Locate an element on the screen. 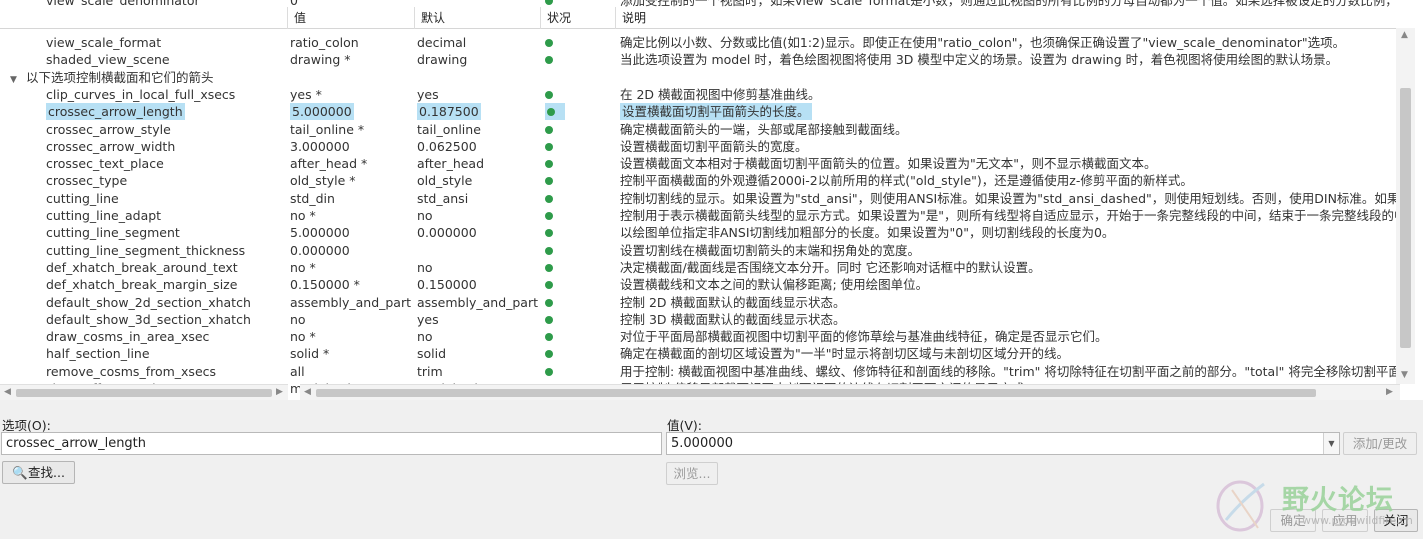 Image resolution: width=1423 pixels, height=539 pixels. option-default: decimal is located at coordinates (479, 42).